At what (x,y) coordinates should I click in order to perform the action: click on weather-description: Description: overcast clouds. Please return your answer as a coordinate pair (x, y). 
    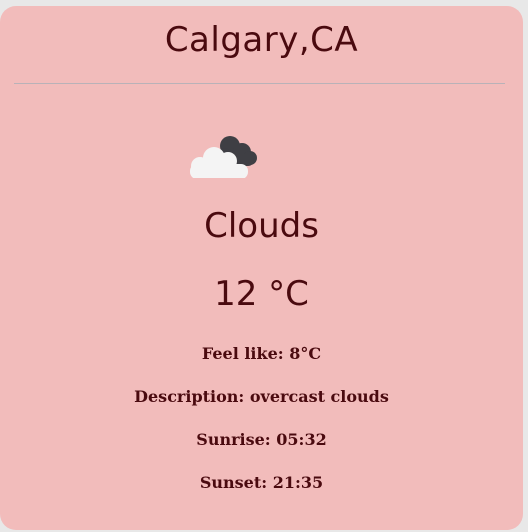
    Looking at the image, I should click on (261, 396).